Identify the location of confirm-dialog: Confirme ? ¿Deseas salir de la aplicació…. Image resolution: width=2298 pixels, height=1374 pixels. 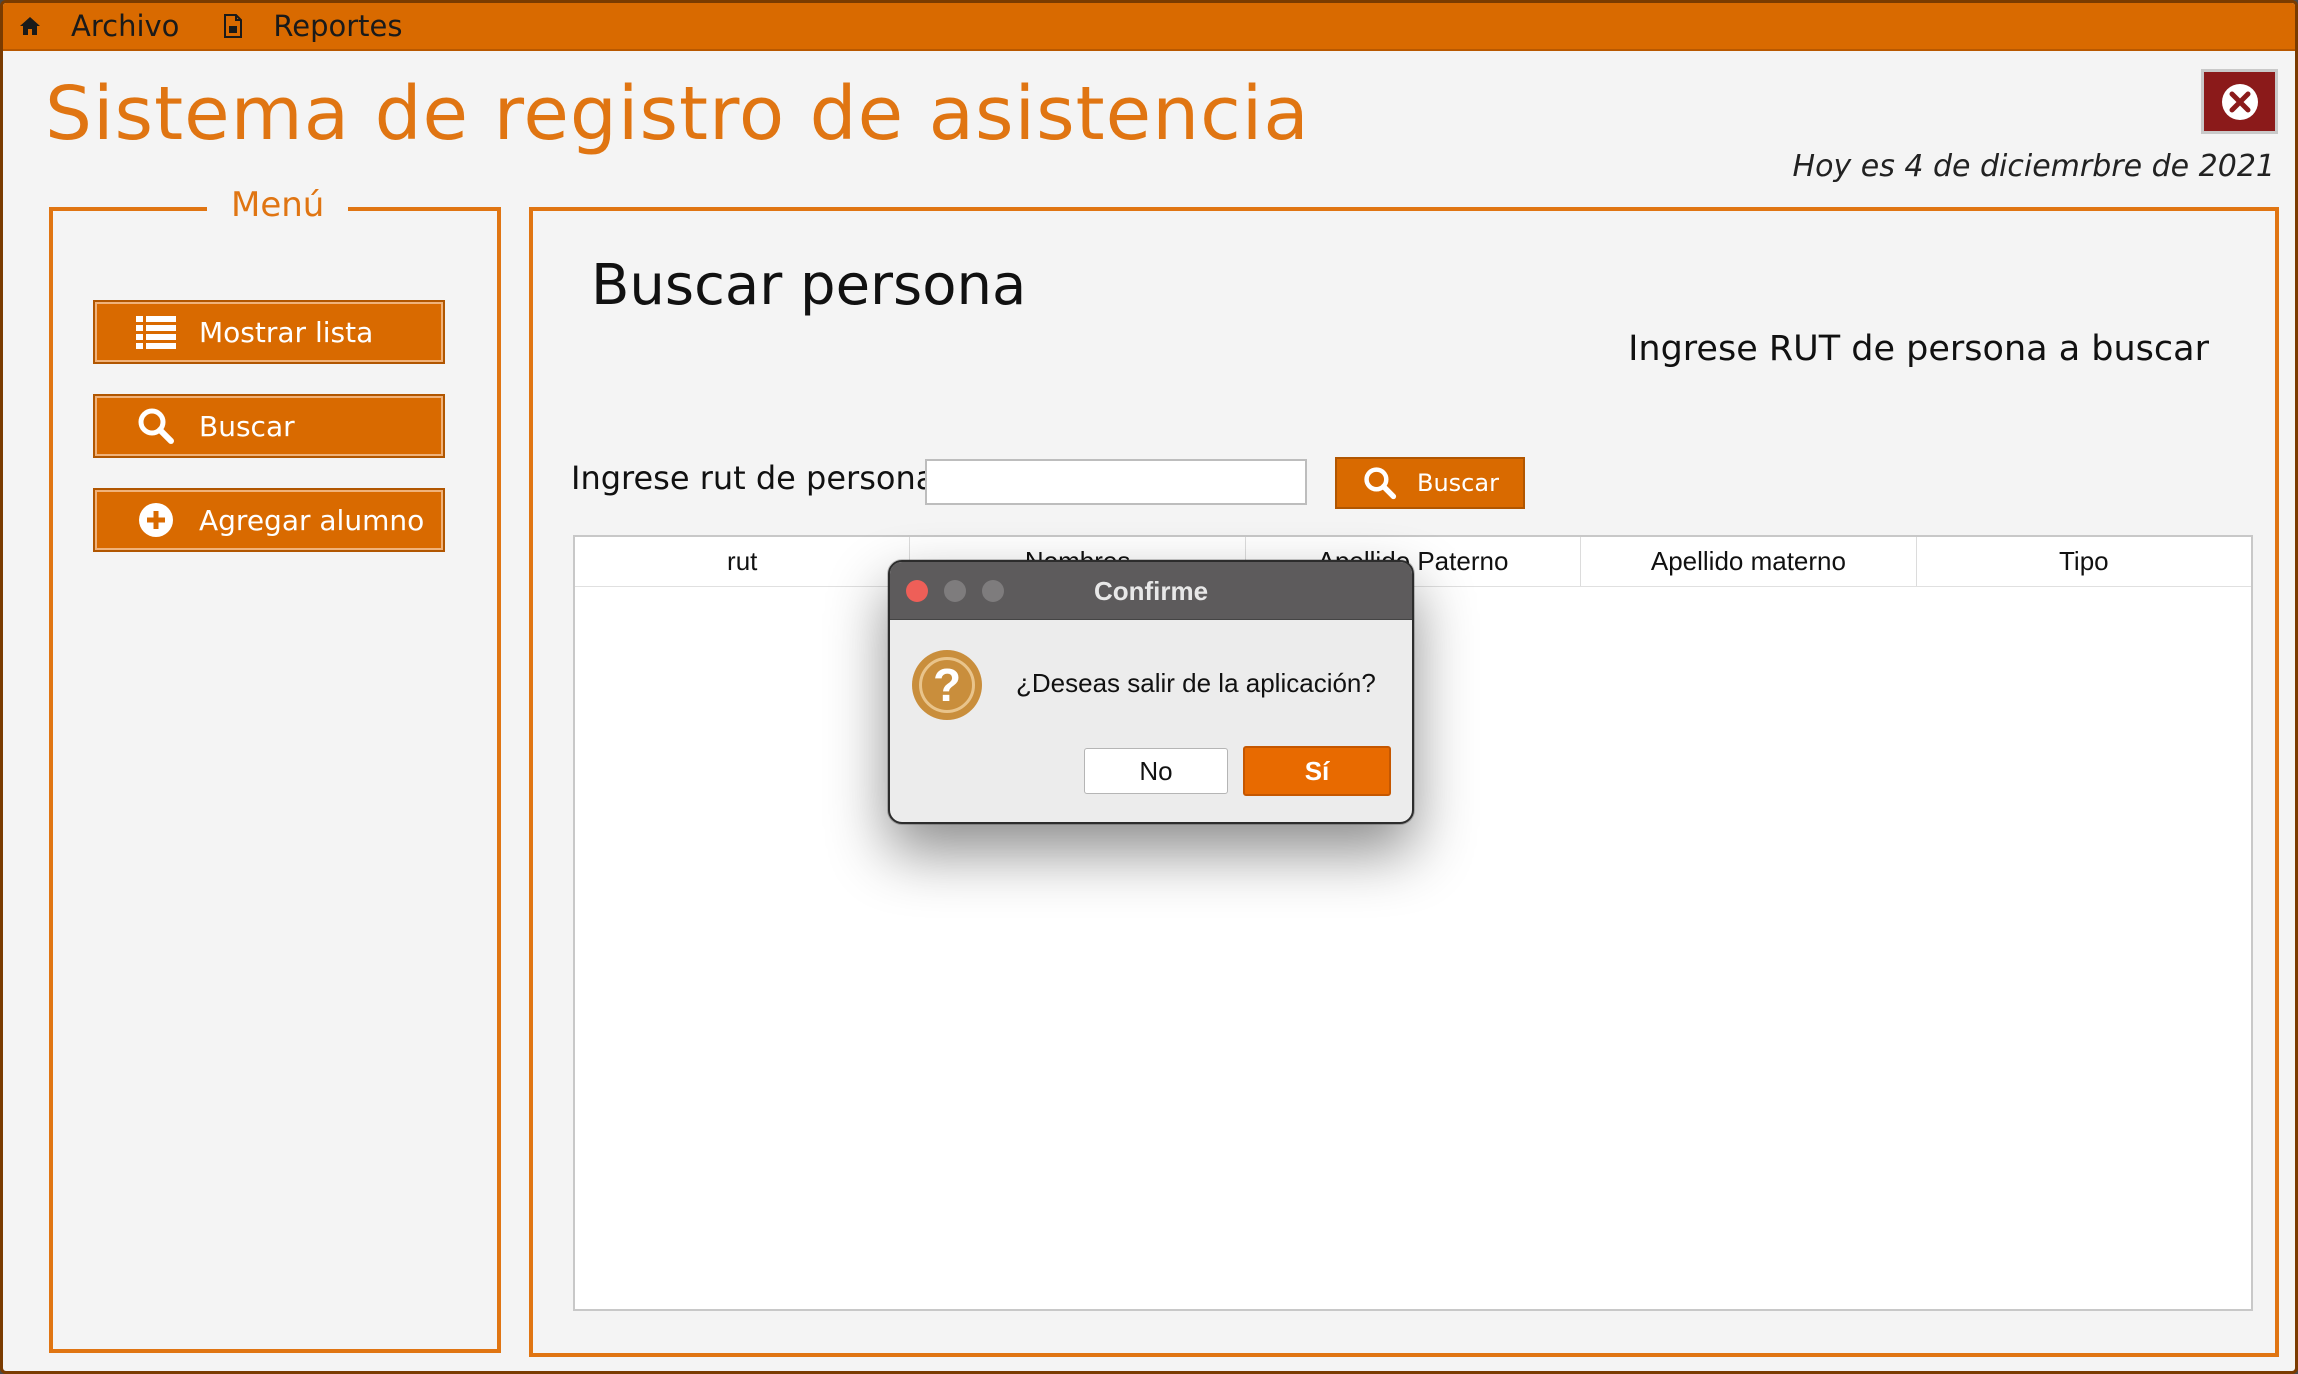
(1151, 692).